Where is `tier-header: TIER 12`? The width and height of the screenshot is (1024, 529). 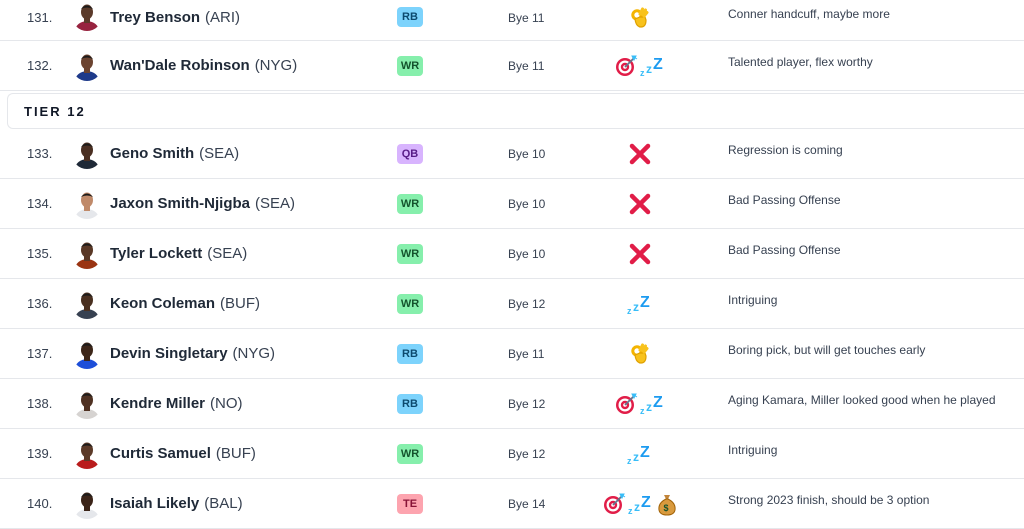 tier-header: TIER 12 is located at coordinates (515, 111).